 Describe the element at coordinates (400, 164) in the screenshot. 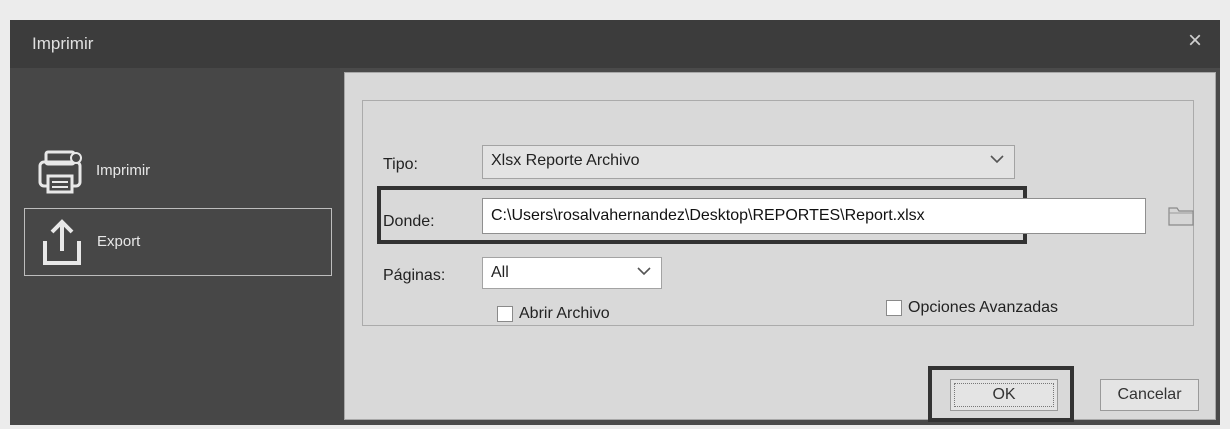

I see `tipo-label: Tipo:` at that location.